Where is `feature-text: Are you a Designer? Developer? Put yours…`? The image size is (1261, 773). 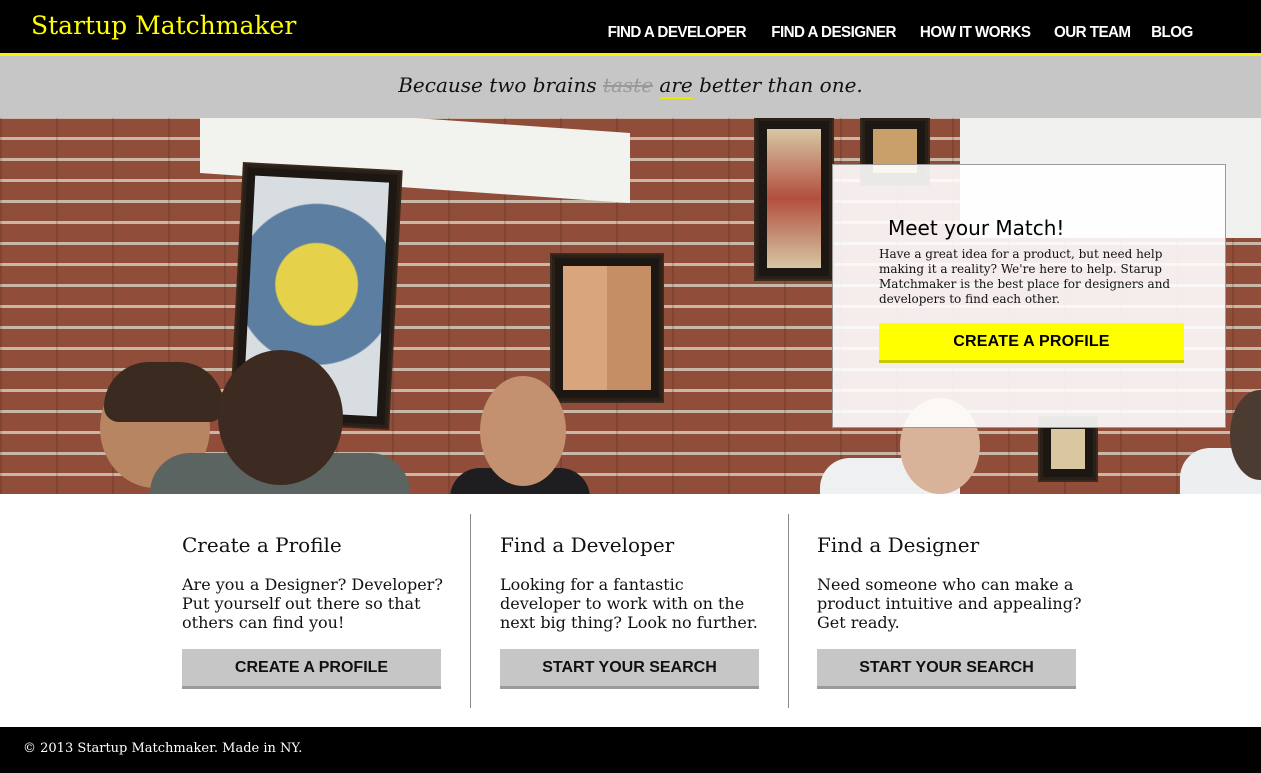
feature-text: Are you a Designer? Developer? Put yours… is located at coordinates (312, 603).